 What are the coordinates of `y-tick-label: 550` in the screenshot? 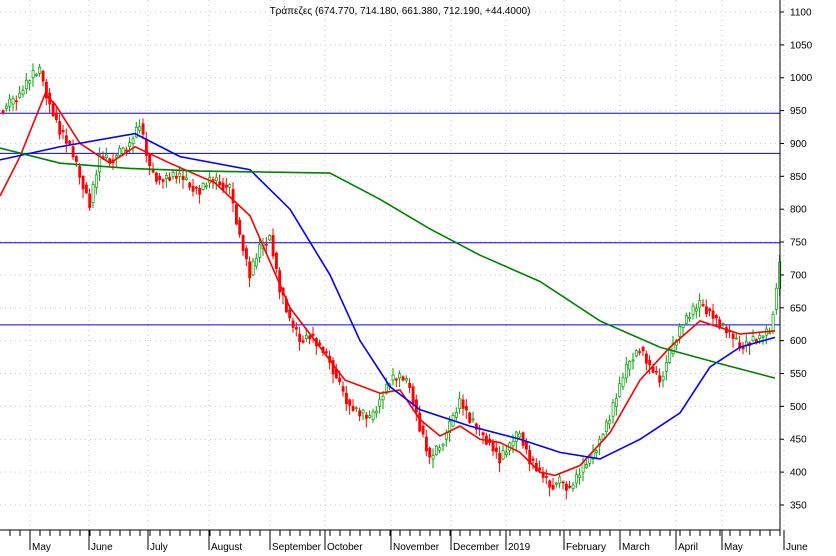 It's located at (798, 374).